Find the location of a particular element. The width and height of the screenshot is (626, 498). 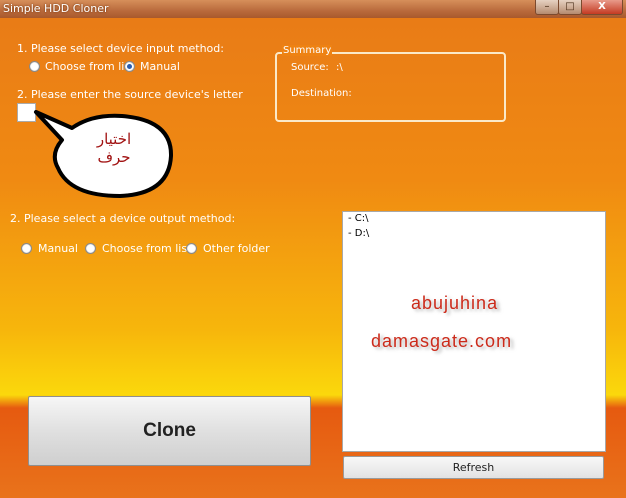

input-choose-from-list-radio is located at coordinates (34, 66).